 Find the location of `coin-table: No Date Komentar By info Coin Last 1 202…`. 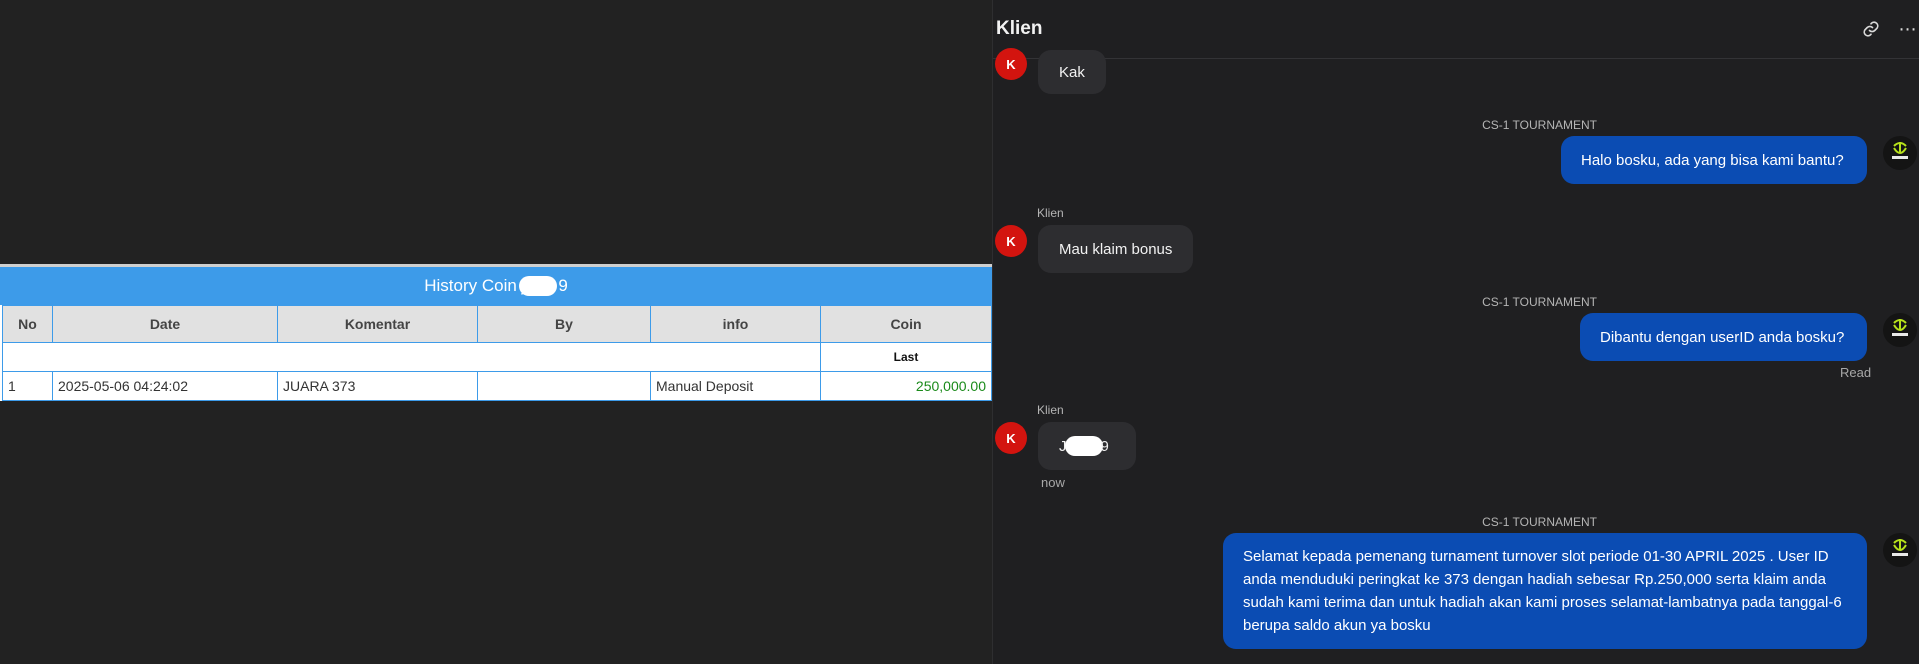

coin-table: No Date Komentar By info Coin Last 1 202… is located at coordinates (497, 353).